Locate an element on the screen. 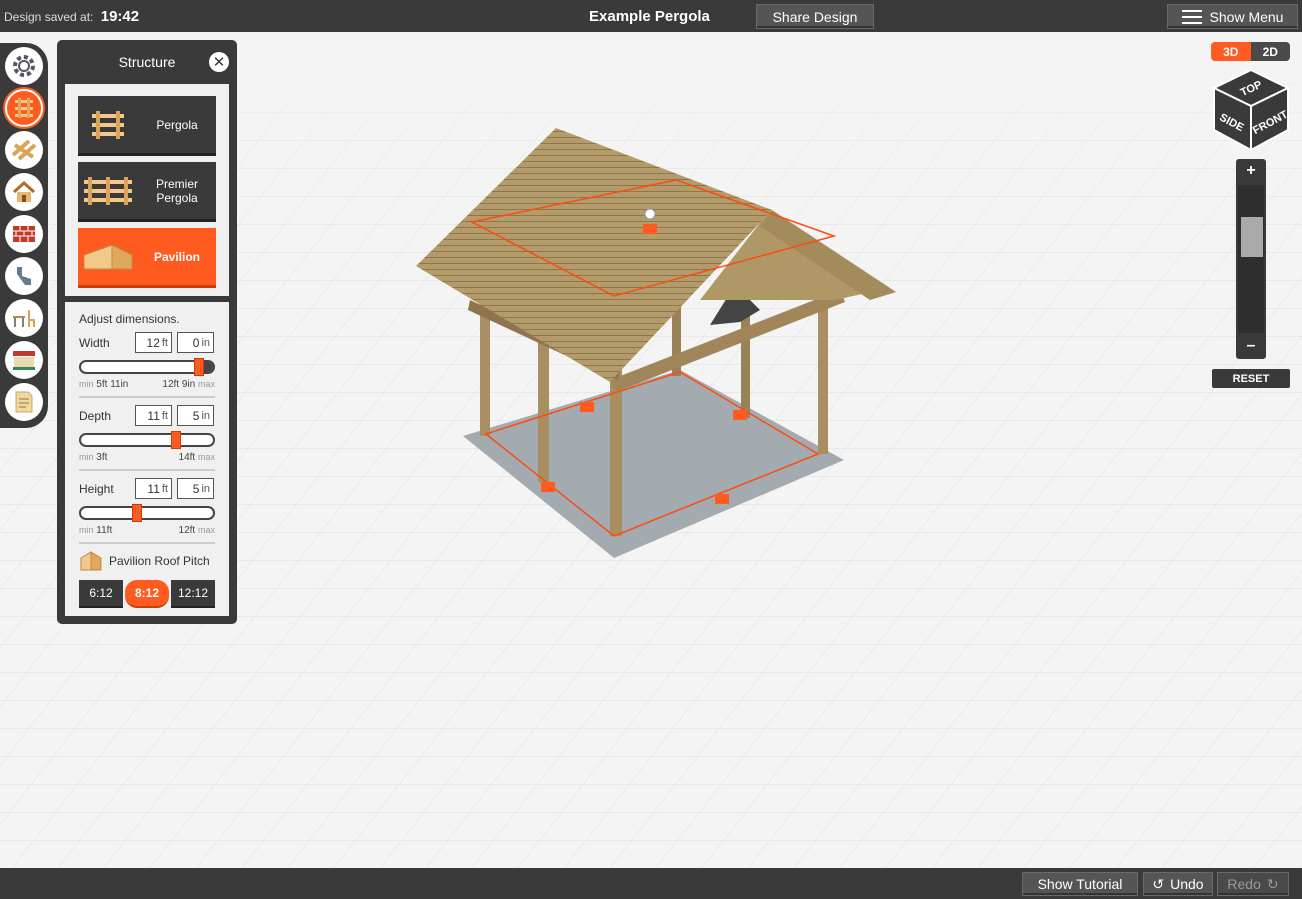  reset-view-button: RESET is located at coordinates (1251, 378).